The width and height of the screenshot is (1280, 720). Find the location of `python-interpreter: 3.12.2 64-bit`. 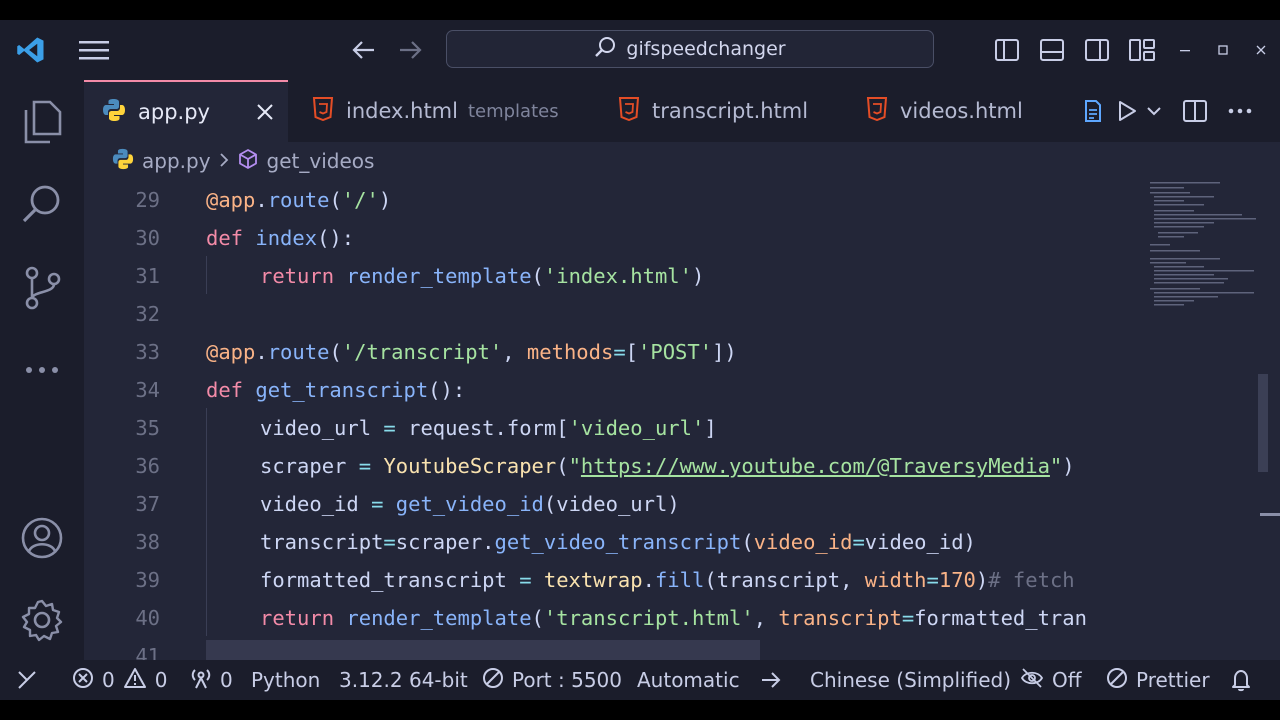

python-interpreter: 3.12.2 64-bit is located at coordinates (403, 680).